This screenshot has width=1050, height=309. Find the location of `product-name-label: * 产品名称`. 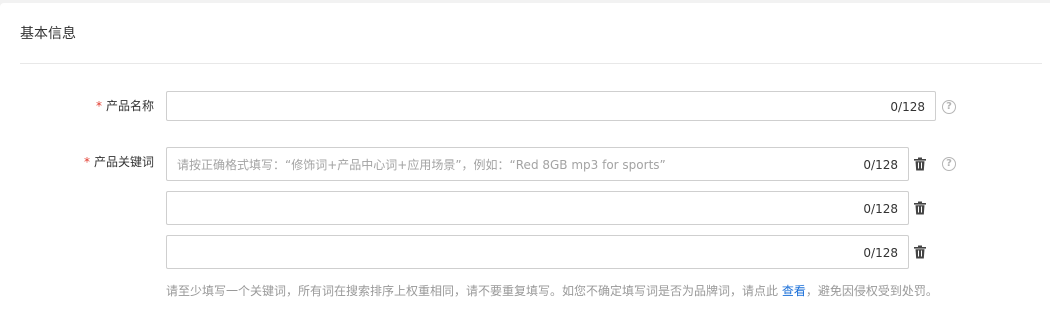

product-name-label: * 产品名称 is located at coordinates (125, 106).